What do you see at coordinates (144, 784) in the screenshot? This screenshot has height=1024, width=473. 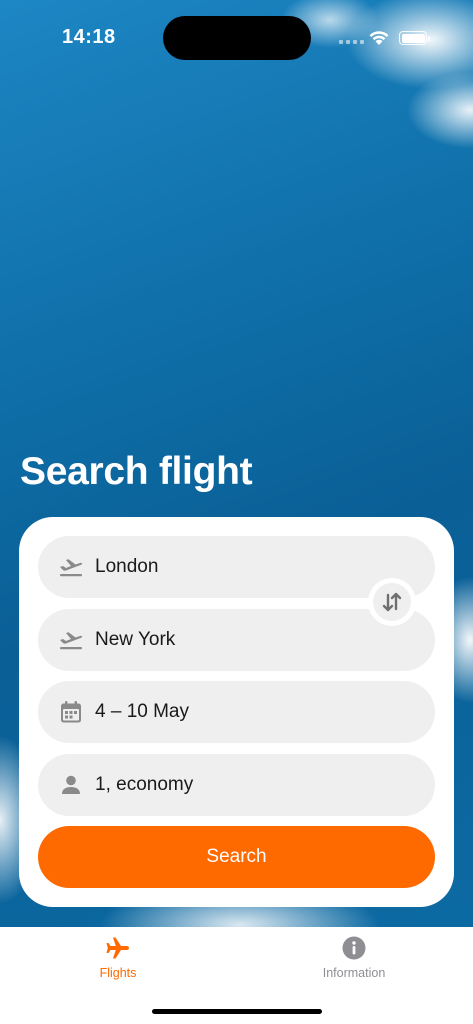 I see `passengers-value: 1, economy` at bounding box center [144, 784].